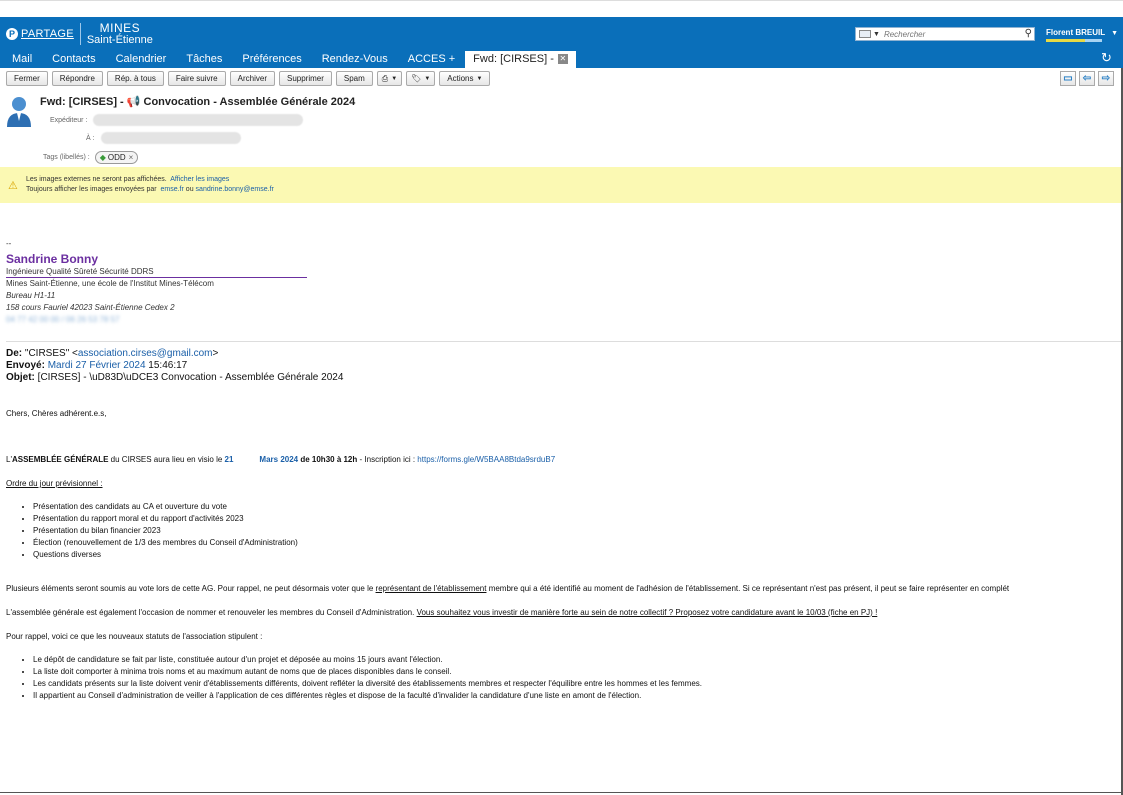  Describe the element at coordinates (948, 34) in the screenshot. I see `search-input` at that location.